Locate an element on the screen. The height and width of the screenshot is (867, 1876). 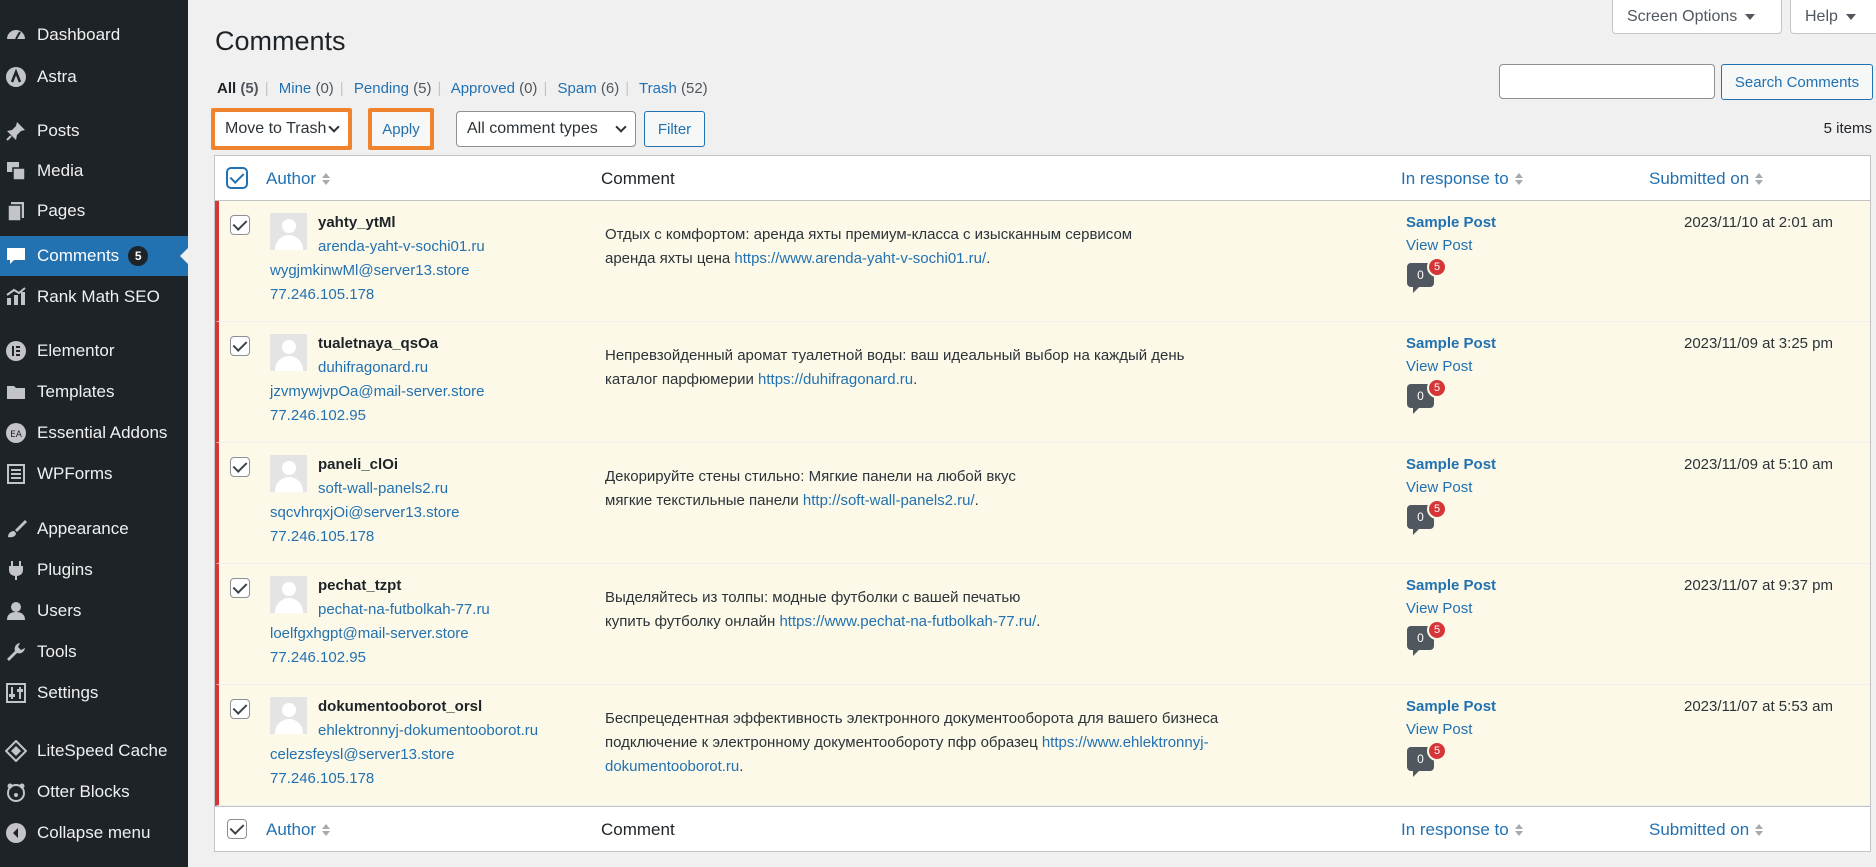
column-author-footer: Author is located at coordinates (298, 829).